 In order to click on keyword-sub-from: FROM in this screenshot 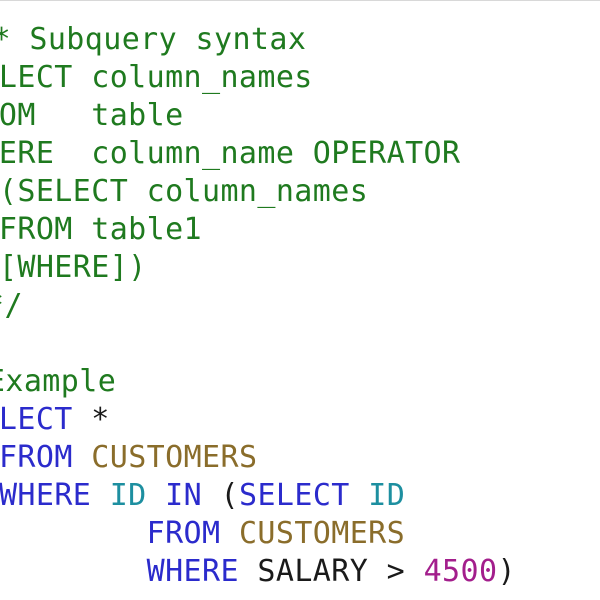, I will do `click(183, 533)`.